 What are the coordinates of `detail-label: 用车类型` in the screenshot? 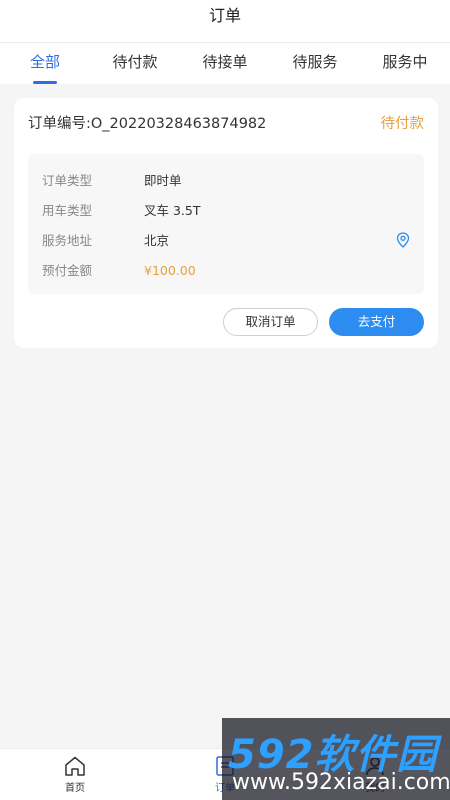 It's located at (67, 210).